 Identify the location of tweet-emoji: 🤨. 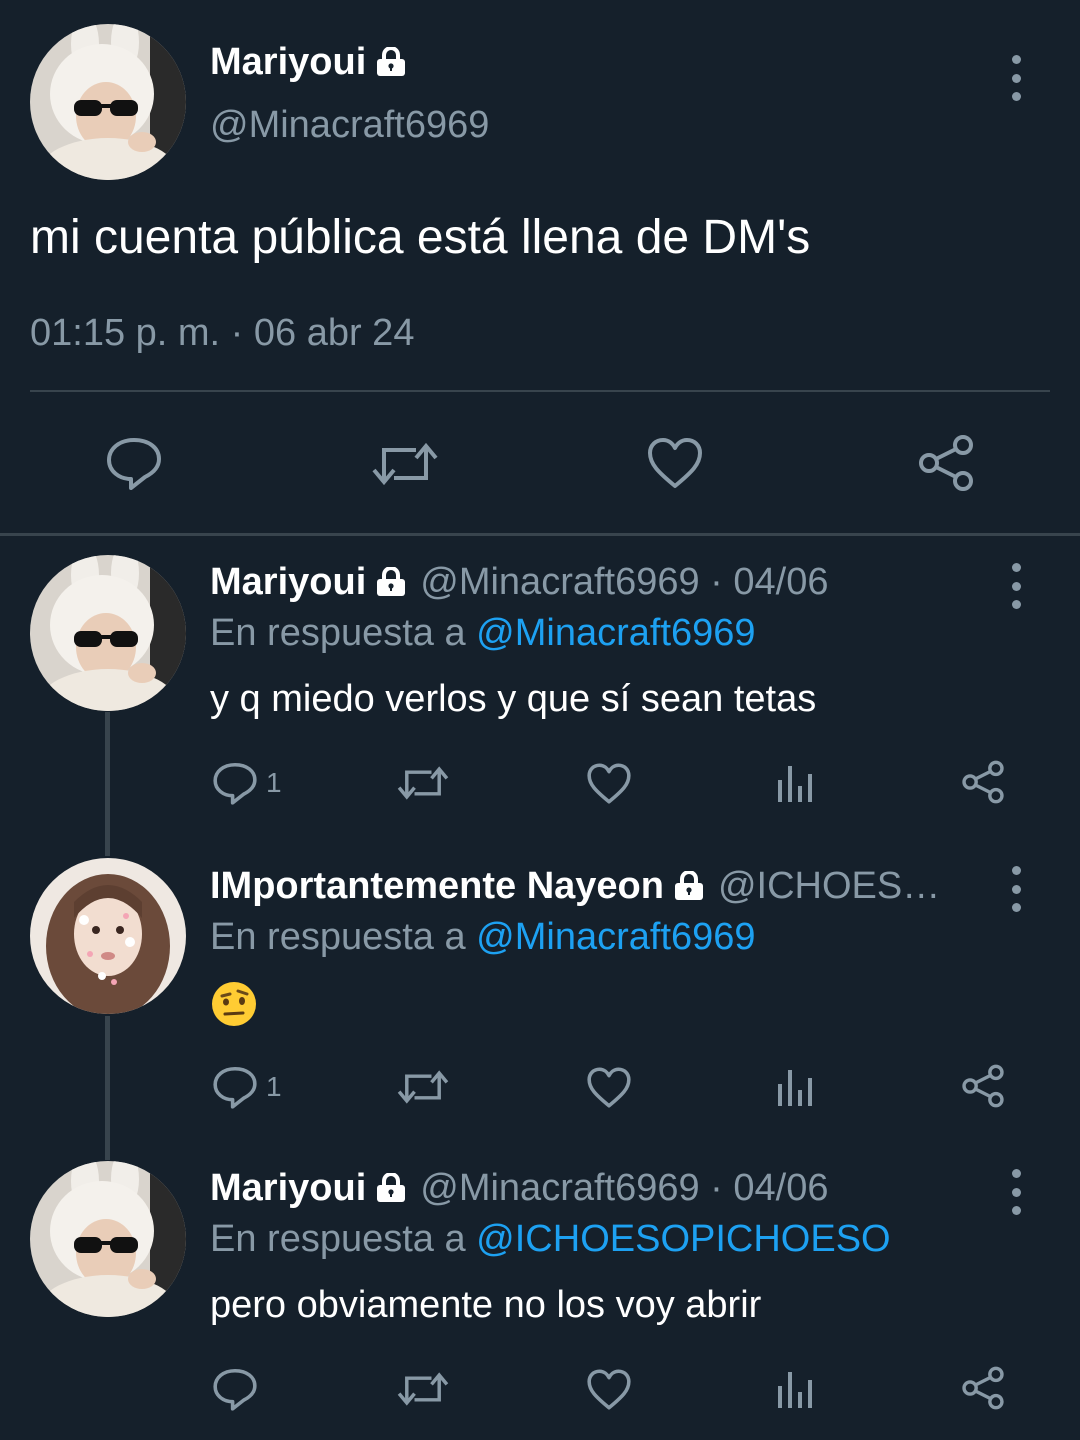
(234, 1009).